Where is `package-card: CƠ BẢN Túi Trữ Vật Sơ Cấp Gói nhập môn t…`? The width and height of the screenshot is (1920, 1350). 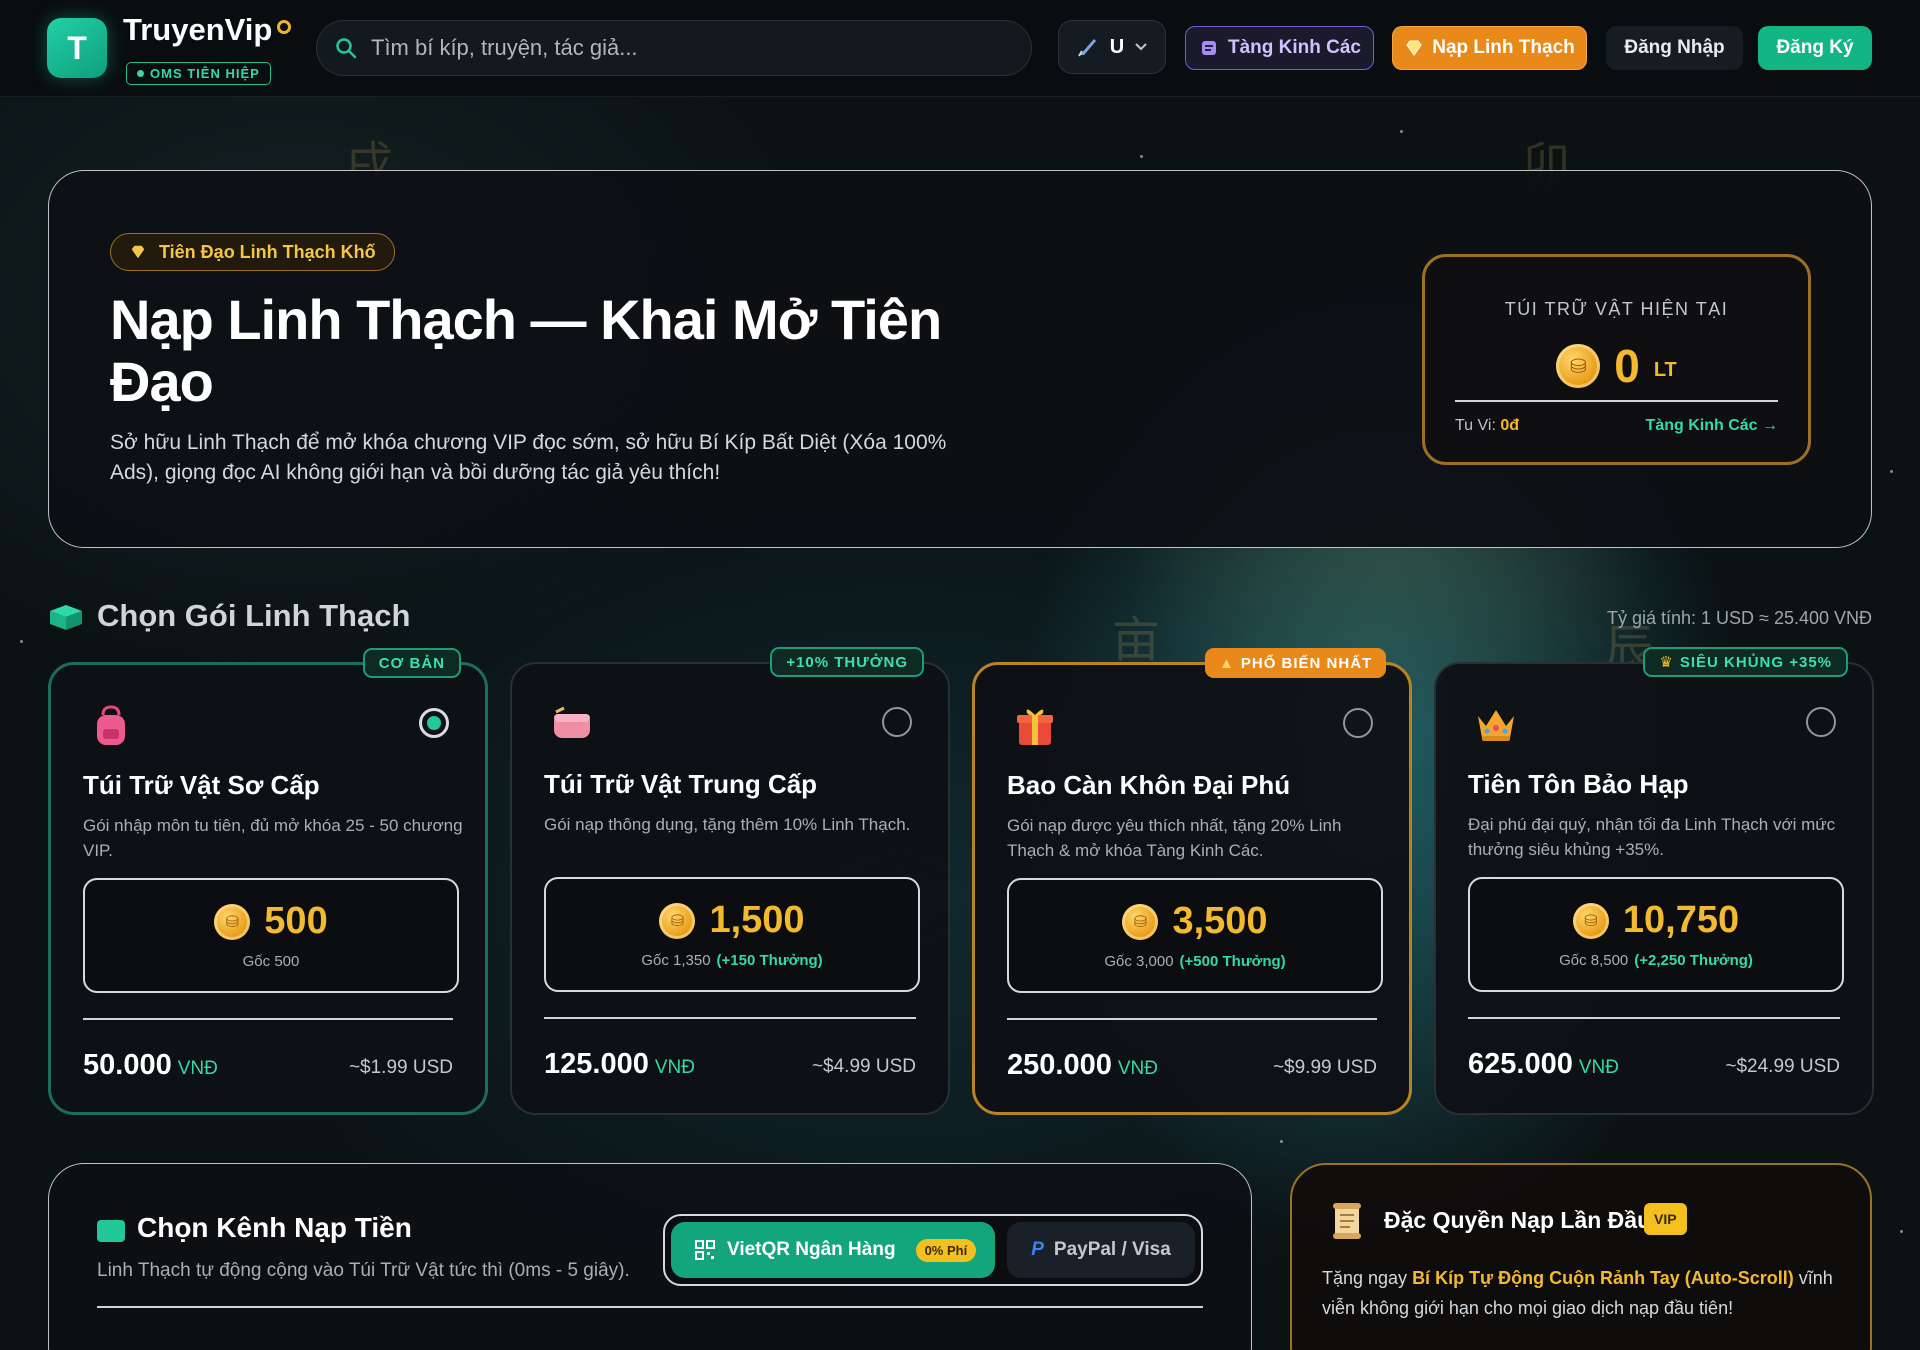 package-card: CƠ BẢN Túi Trữ Vật Sơ Cấp Gói nhập môn t… is located at coordinates (268, 881).